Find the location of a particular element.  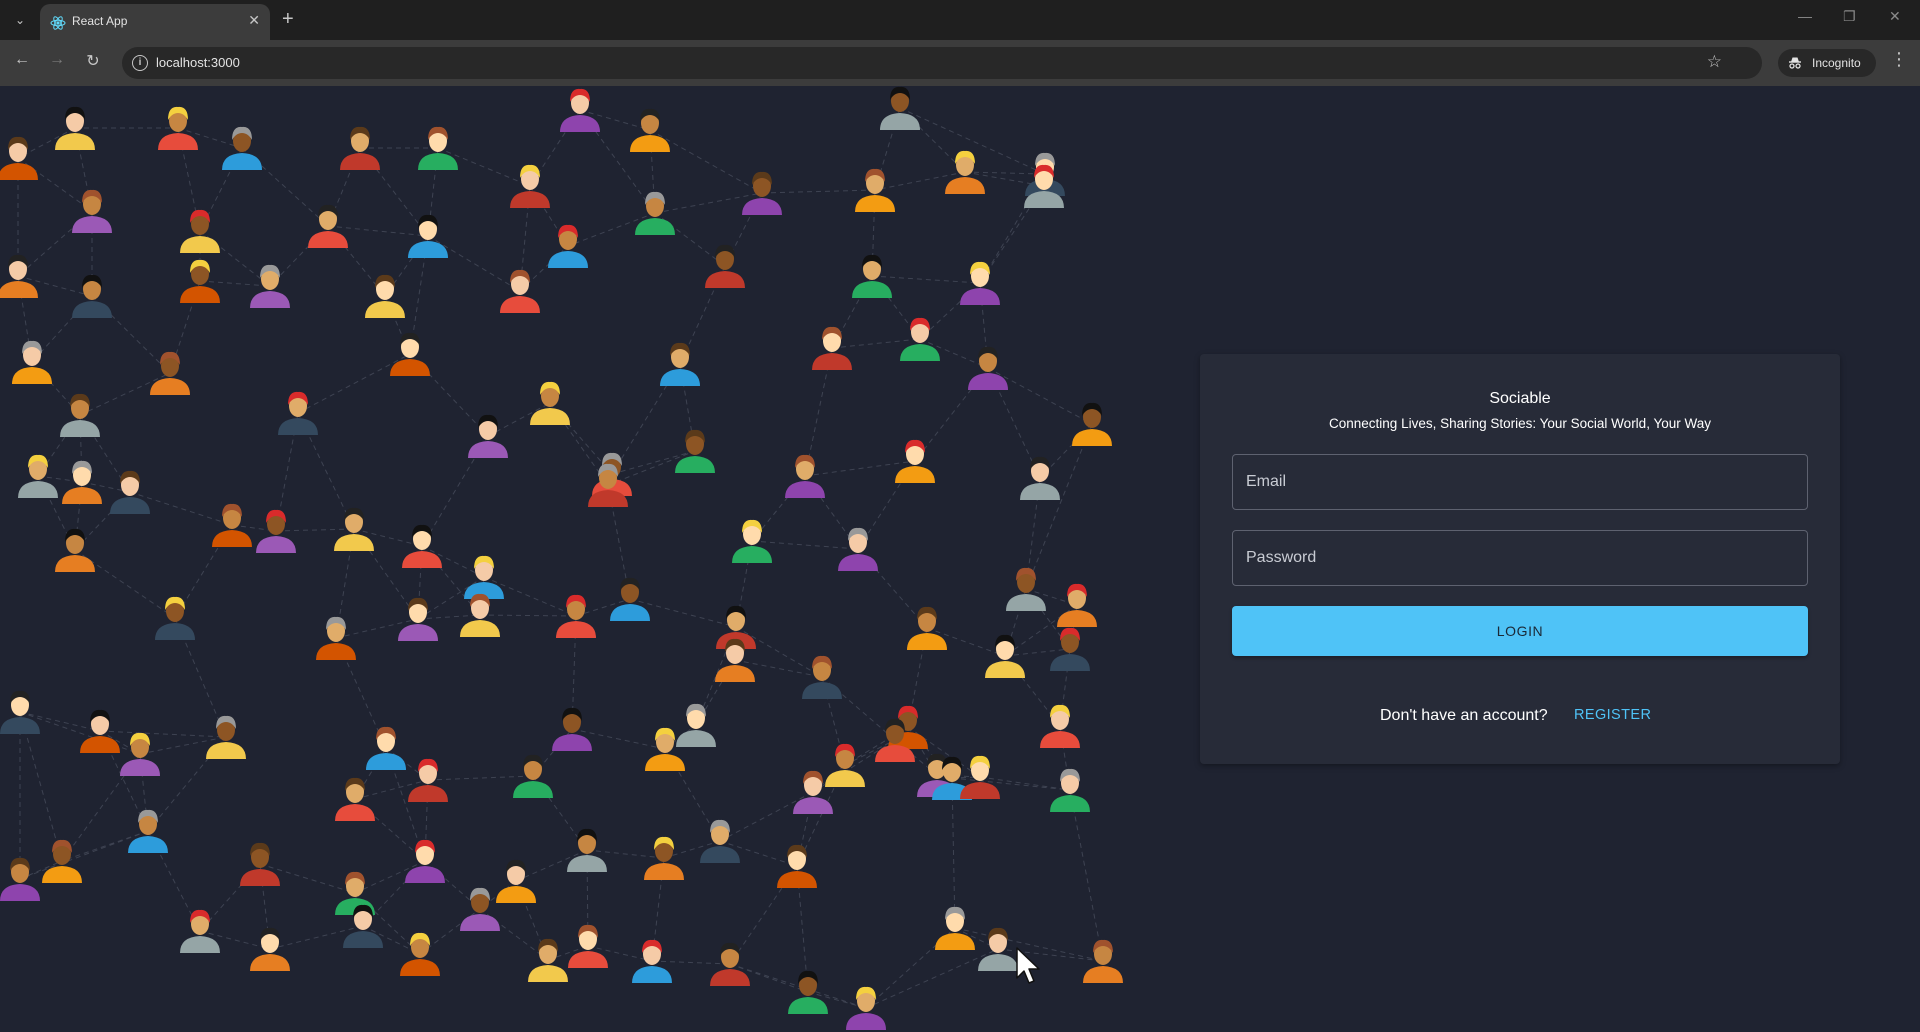

bookmark-star-icon: ☆ is located at coordinates (1714, 62).